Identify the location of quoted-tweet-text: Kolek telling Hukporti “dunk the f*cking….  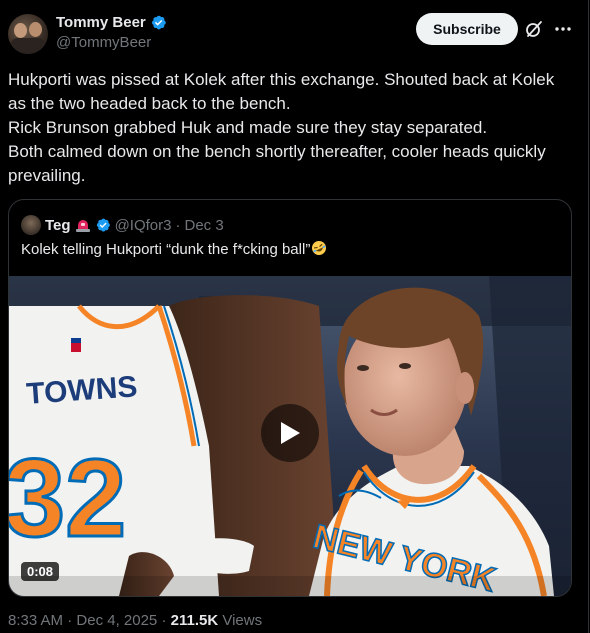
(174, 249).